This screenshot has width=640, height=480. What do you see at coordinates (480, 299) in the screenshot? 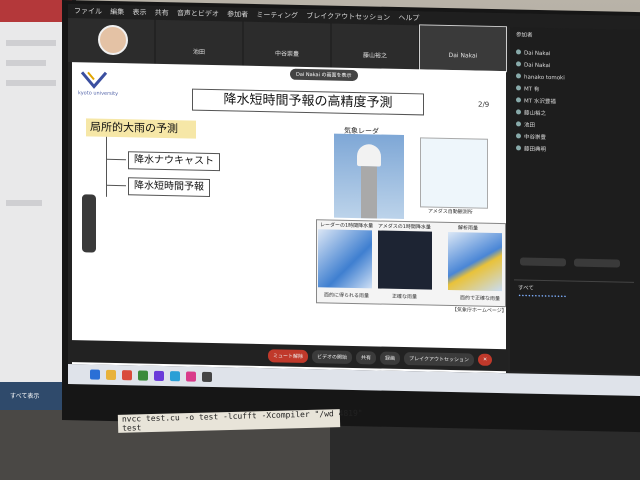
I see `panel-caption: 面的で正確な雨量` at bounding box center [480, 299].